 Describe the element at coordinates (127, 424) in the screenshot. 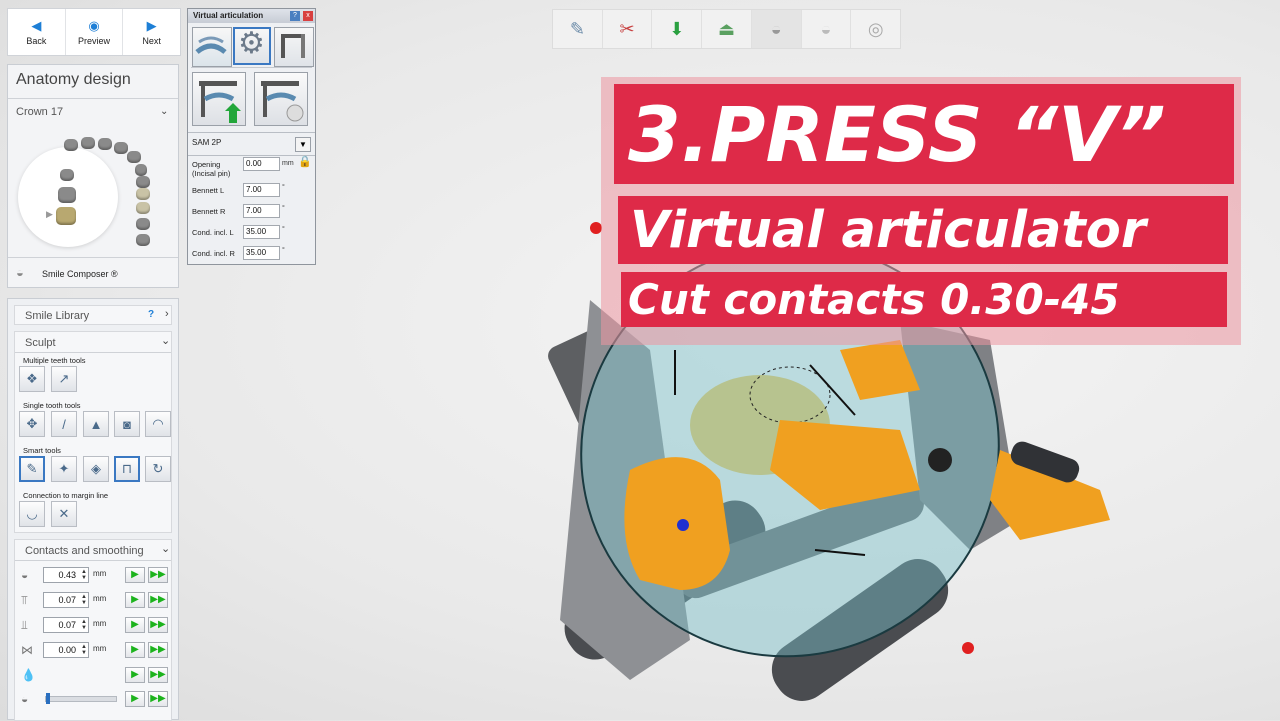

I see `smooth-tool: ◙` at that location.